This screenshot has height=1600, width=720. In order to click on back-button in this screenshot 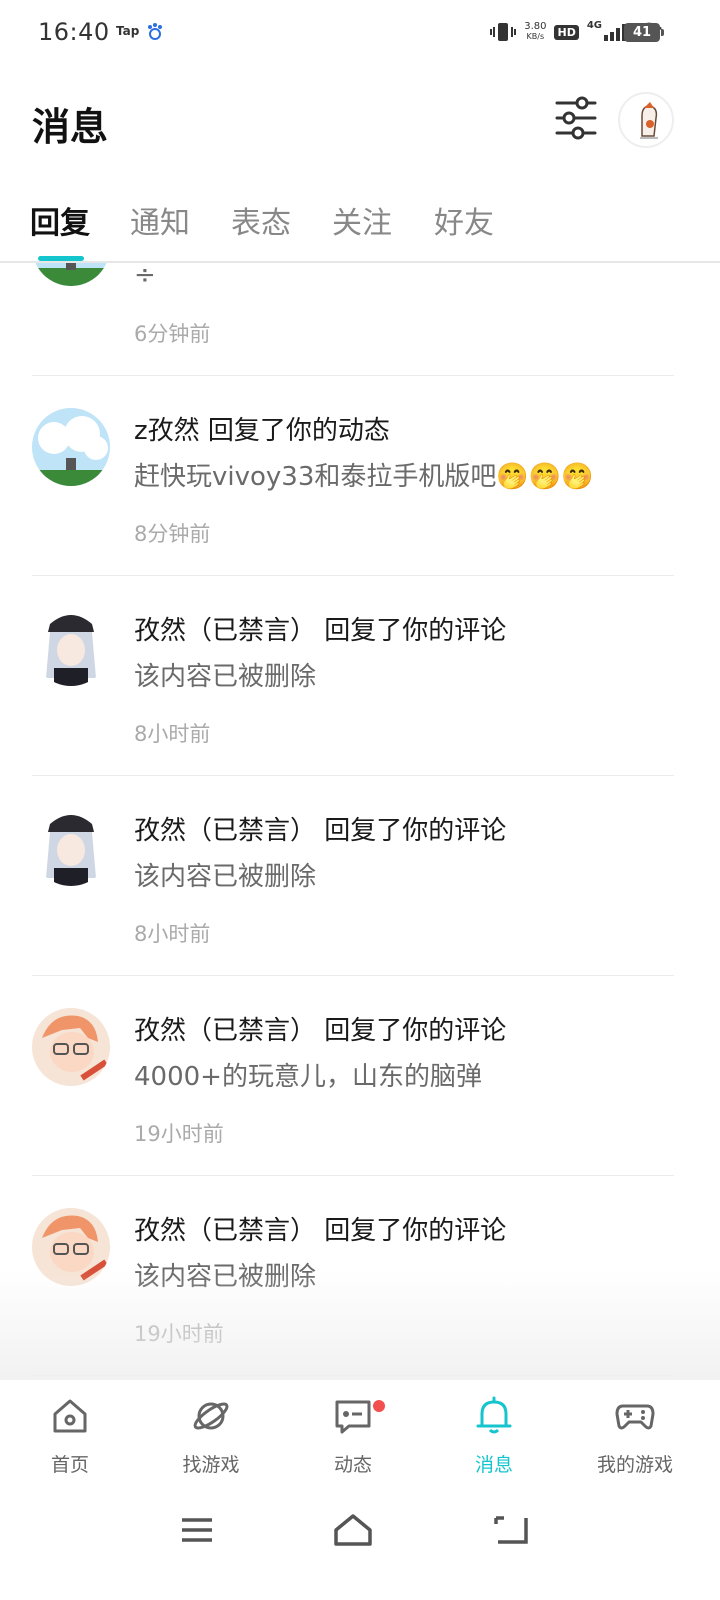, I will do `click(511, 1530)`.